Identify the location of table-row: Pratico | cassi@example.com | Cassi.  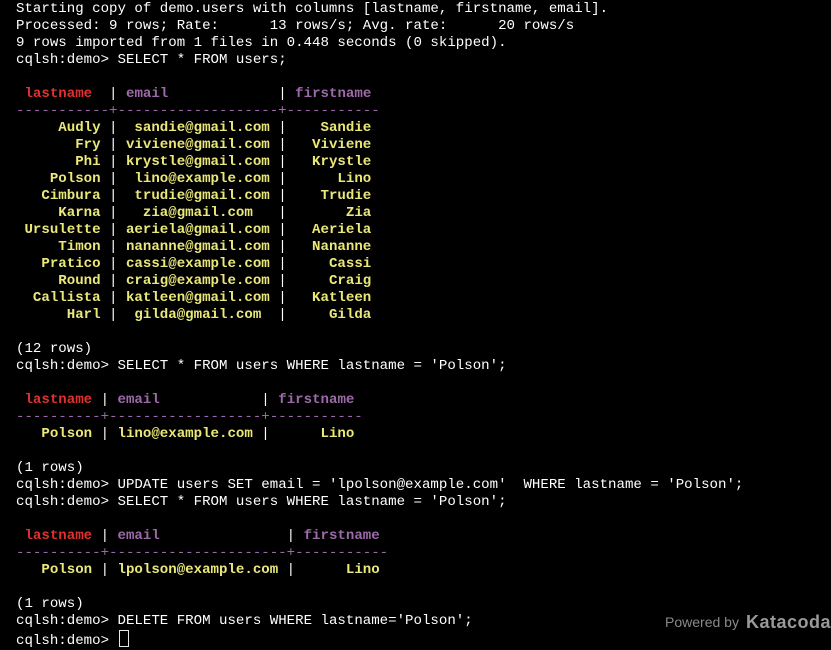
(422, 264).